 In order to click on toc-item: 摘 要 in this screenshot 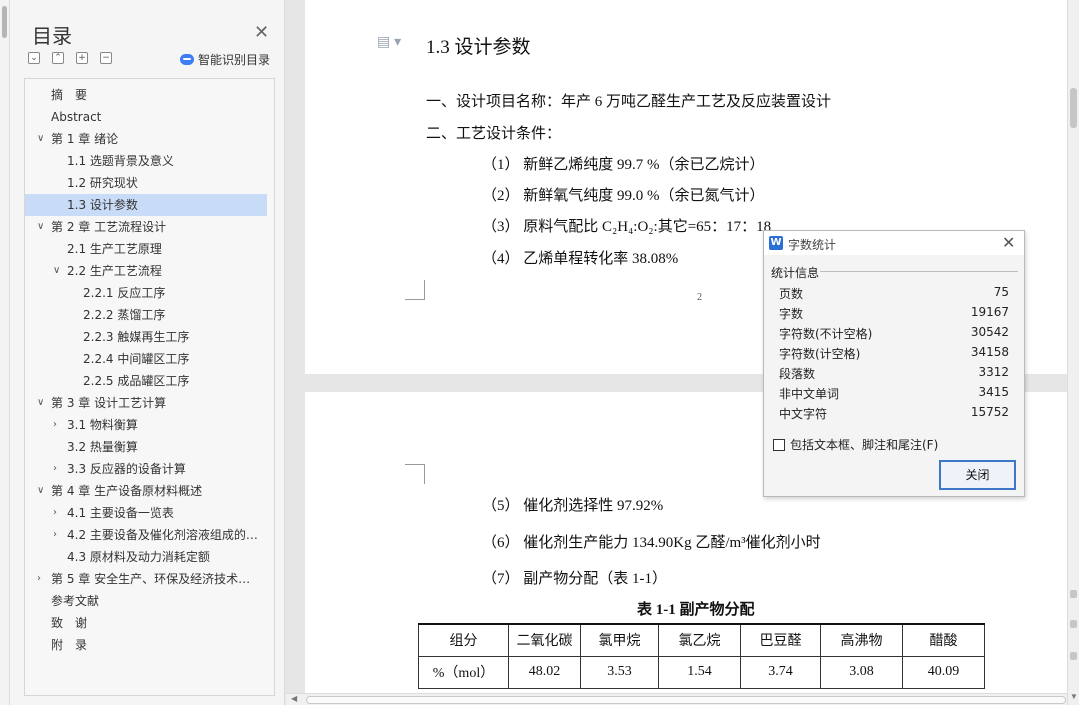, I will do `click(149, 95)`.